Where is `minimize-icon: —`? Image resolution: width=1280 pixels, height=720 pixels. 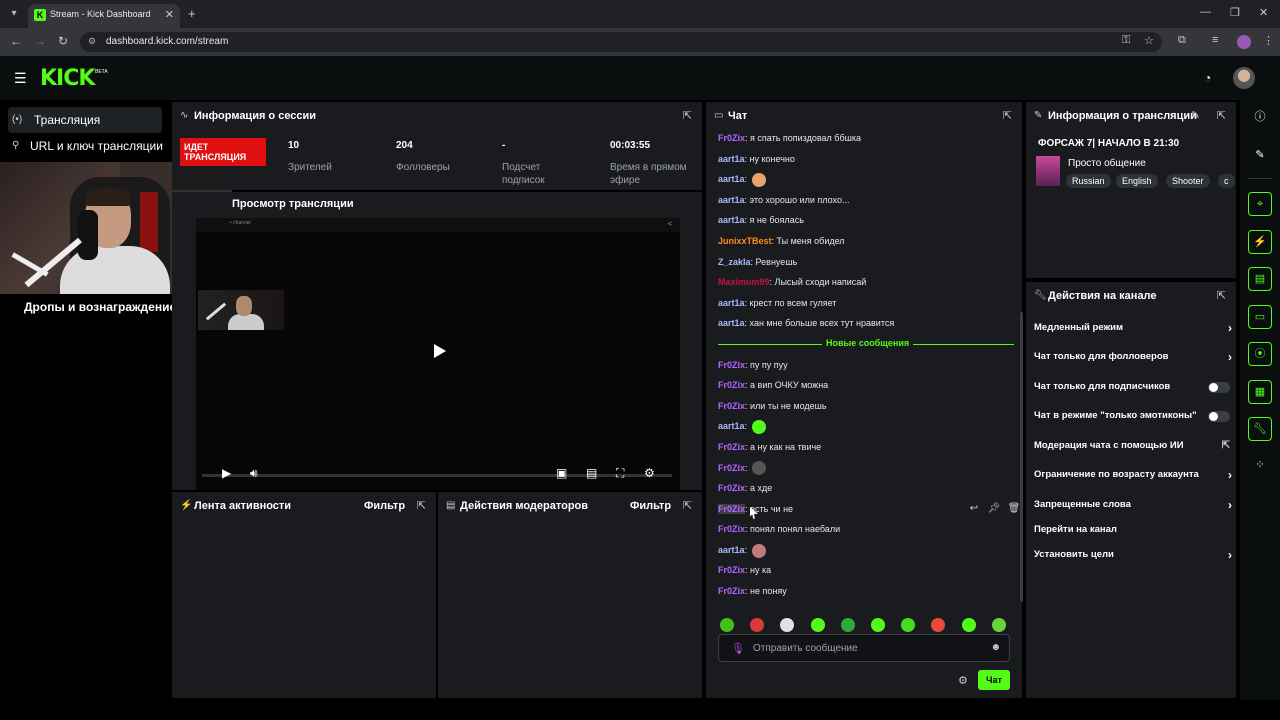
minimize-icon: — is located at coordinates (1205, 12).